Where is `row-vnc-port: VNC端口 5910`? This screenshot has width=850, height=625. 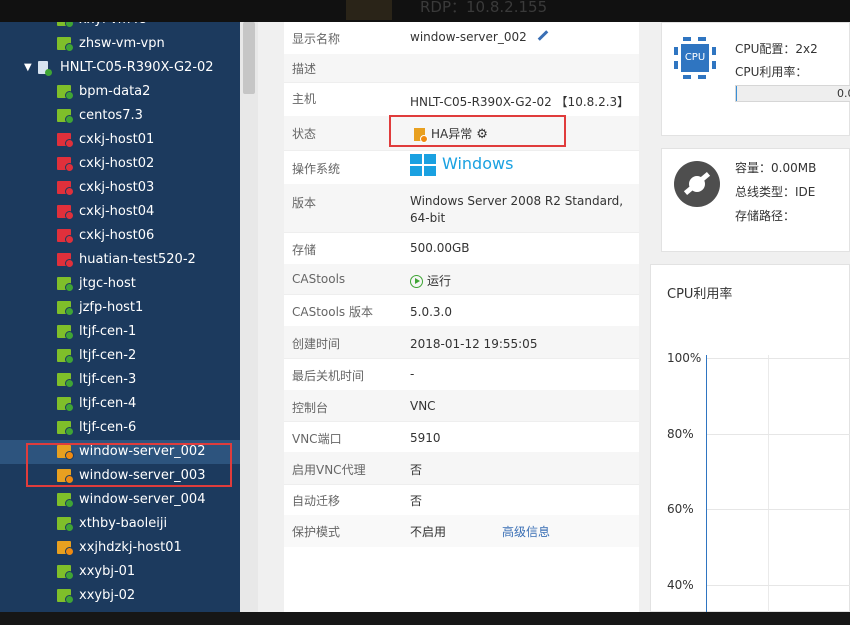
row-vnc-port: VNC端口 5910 is located at coordinates (461, 437).